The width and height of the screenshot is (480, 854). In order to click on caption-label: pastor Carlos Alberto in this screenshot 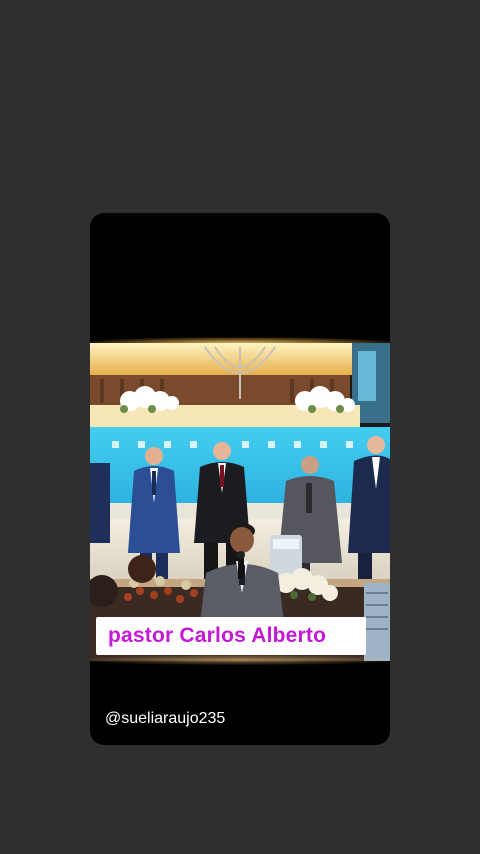, I will do `click(231, 636)`.